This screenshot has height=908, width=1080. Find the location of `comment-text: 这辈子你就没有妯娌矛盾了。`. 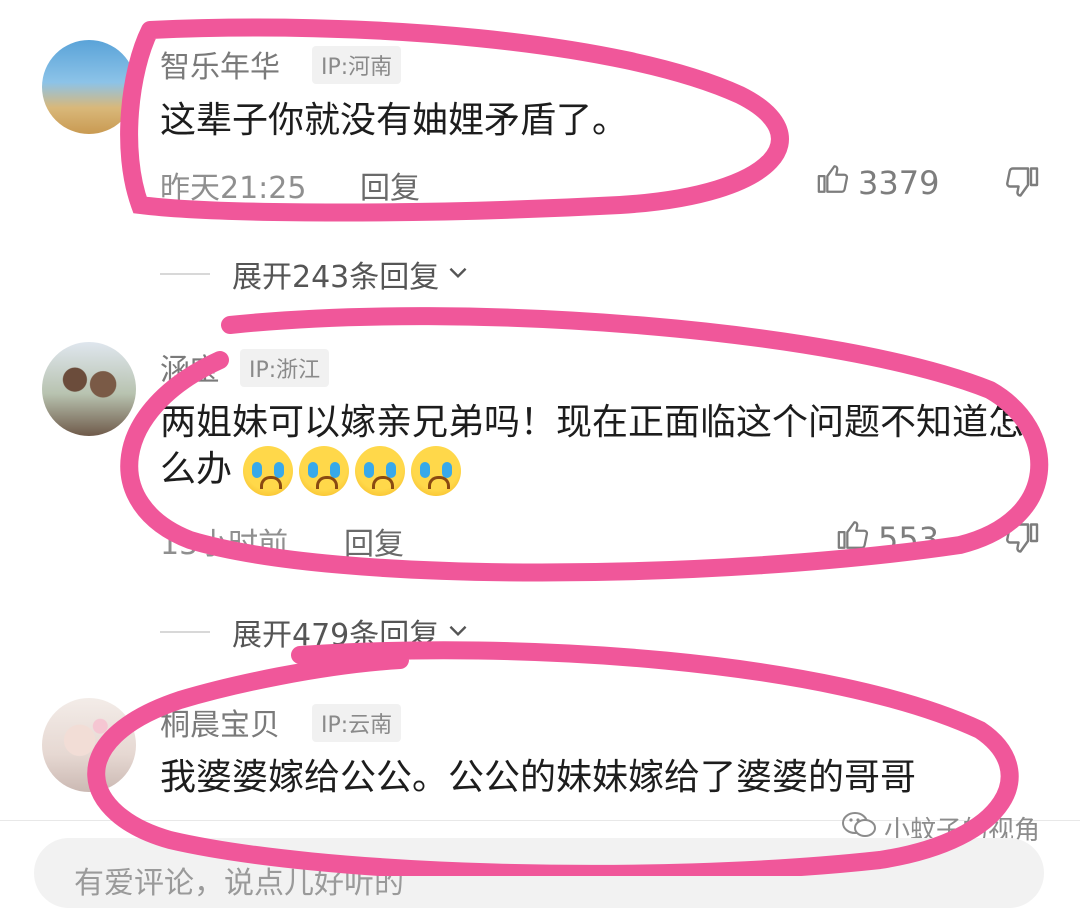

comment-text: 这辈子你就没有妯娌矛盾了。 is located at coordinates (394, 120).